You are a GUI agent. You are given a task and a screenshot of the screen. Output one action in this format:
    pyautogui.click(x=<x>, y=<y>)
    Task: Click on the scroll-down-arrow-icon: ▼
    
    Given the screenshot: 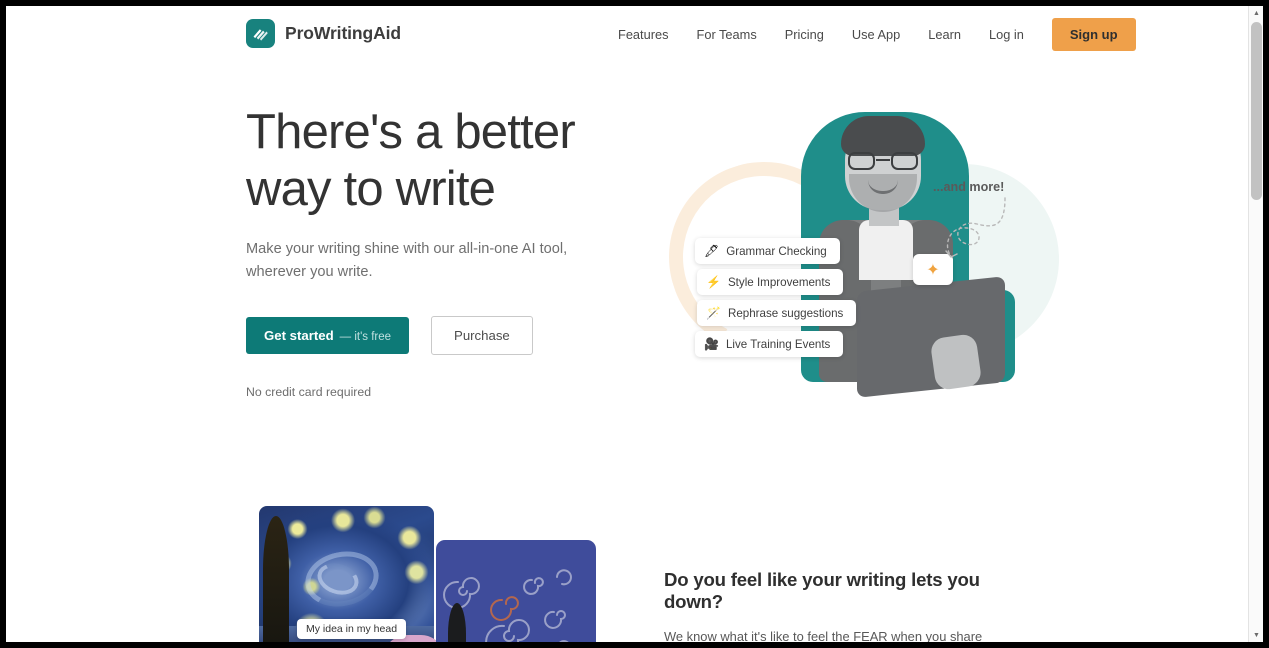 What is the action you would take?
    pyautogui.click(x=1256, y=635)
    